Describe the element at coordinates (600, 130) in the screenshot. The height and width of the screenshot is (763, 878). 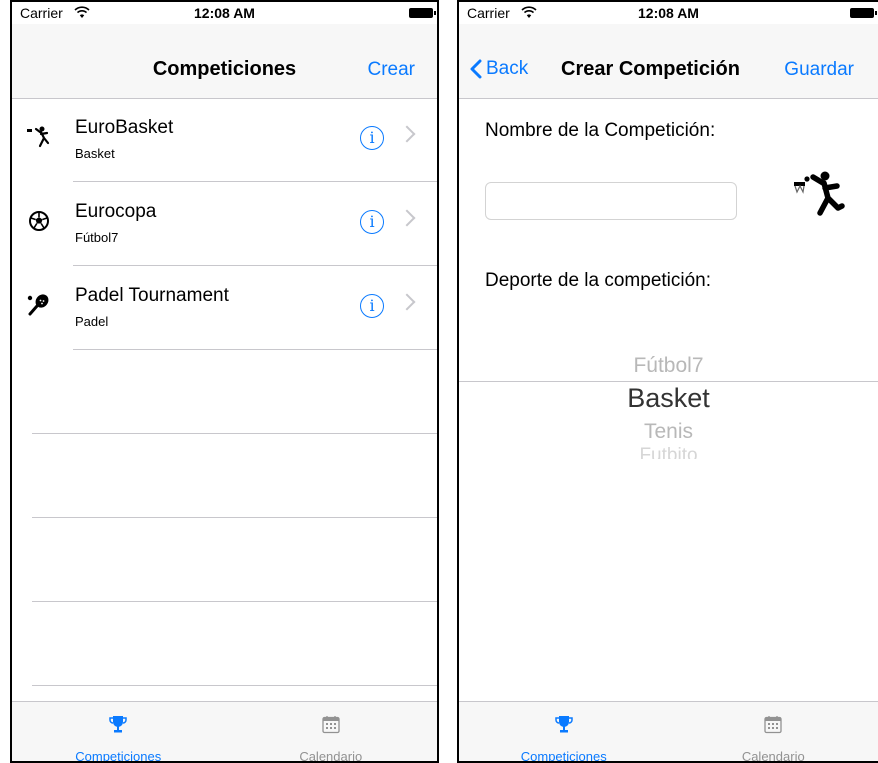
I see `name-label: Nombre de la Competición:` at that location.